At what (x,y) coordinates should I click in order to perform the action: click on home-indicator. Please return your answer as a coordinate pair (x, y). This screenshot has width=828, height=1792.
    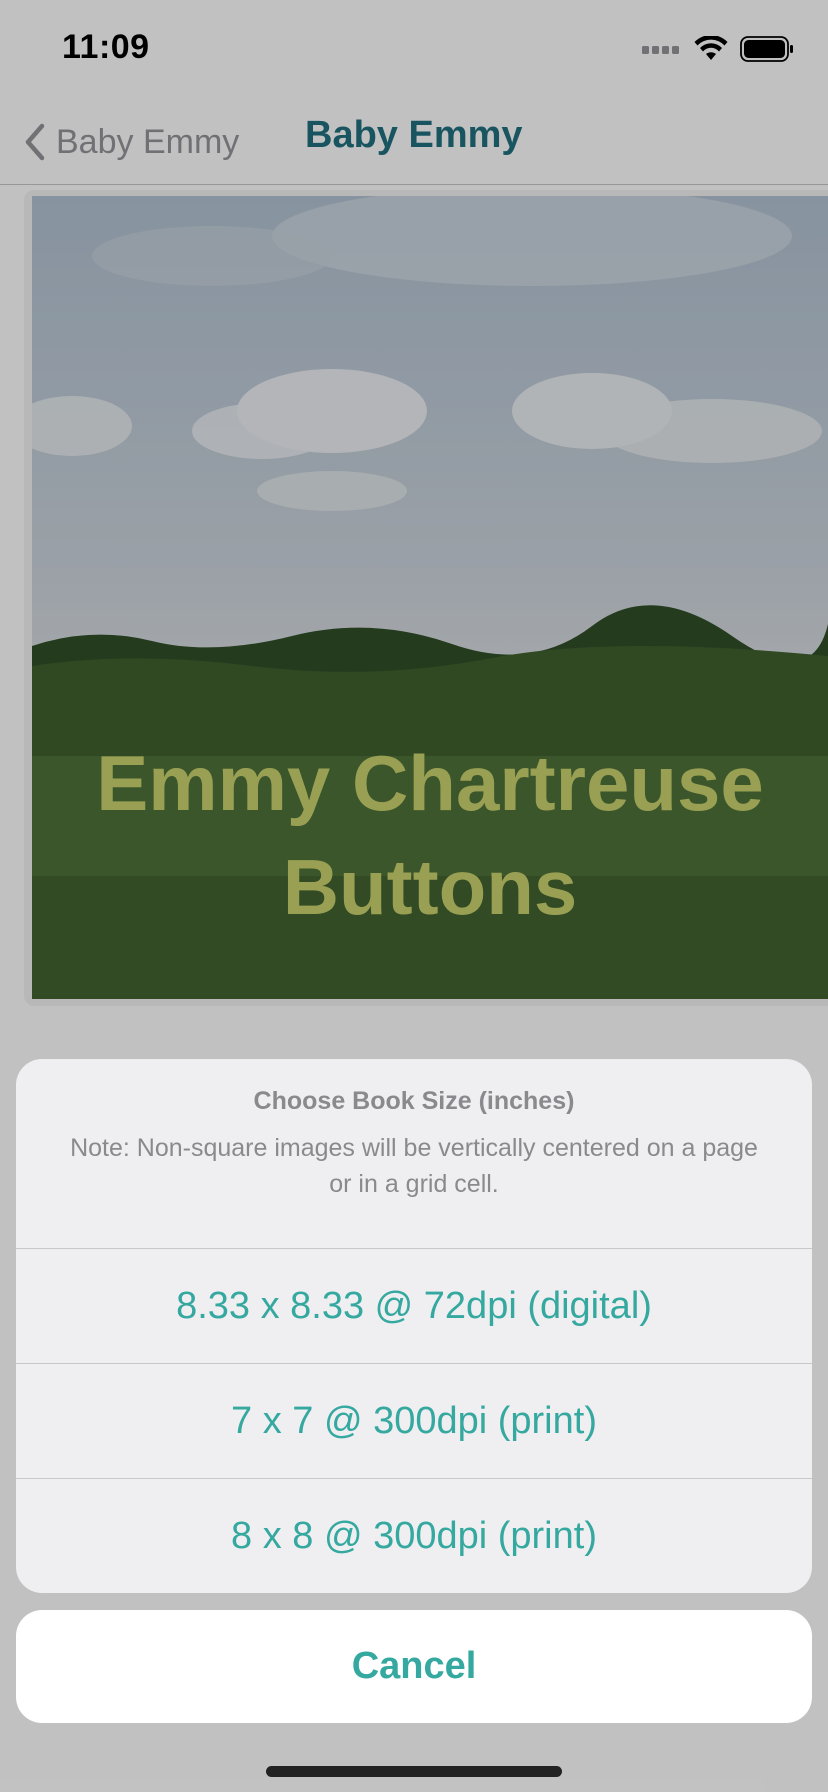
    Looking at the image, I should click on (414, 1771).